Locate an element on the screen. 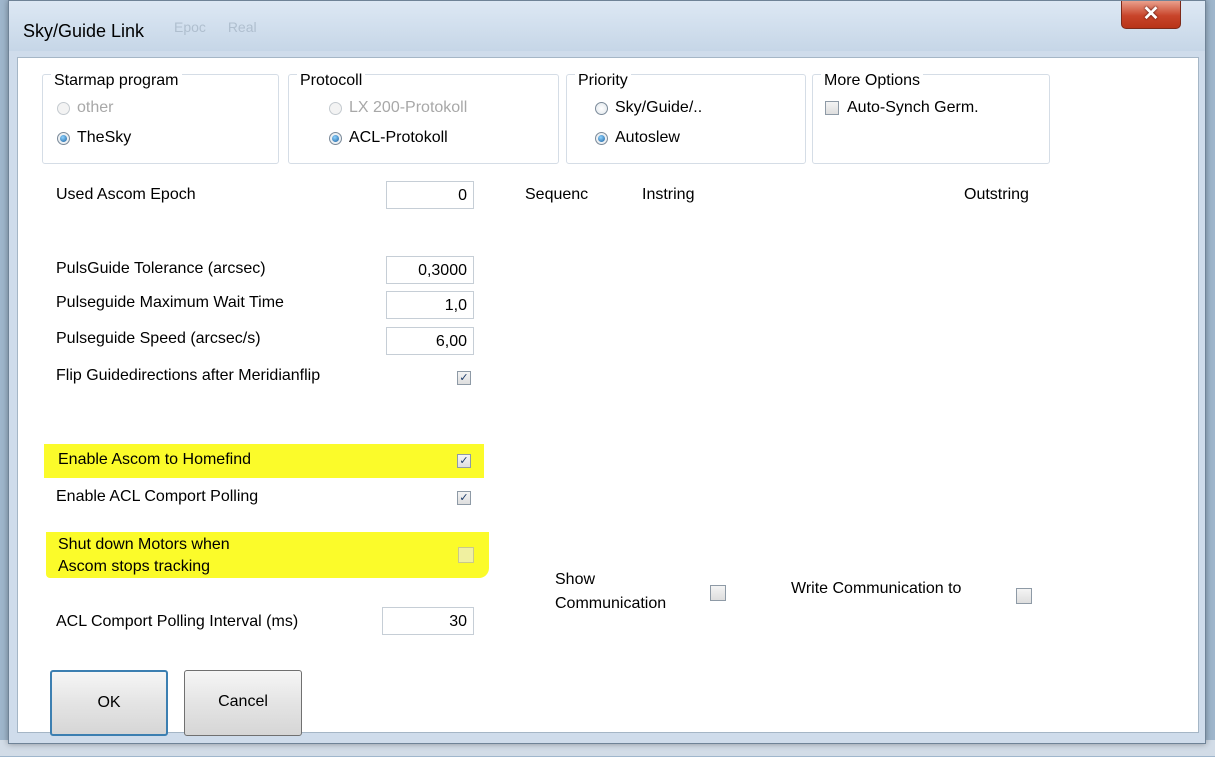 The width and height of the screenshot is (1215, 757). speed-input: 6,00 is located at coordinates (430, 341).